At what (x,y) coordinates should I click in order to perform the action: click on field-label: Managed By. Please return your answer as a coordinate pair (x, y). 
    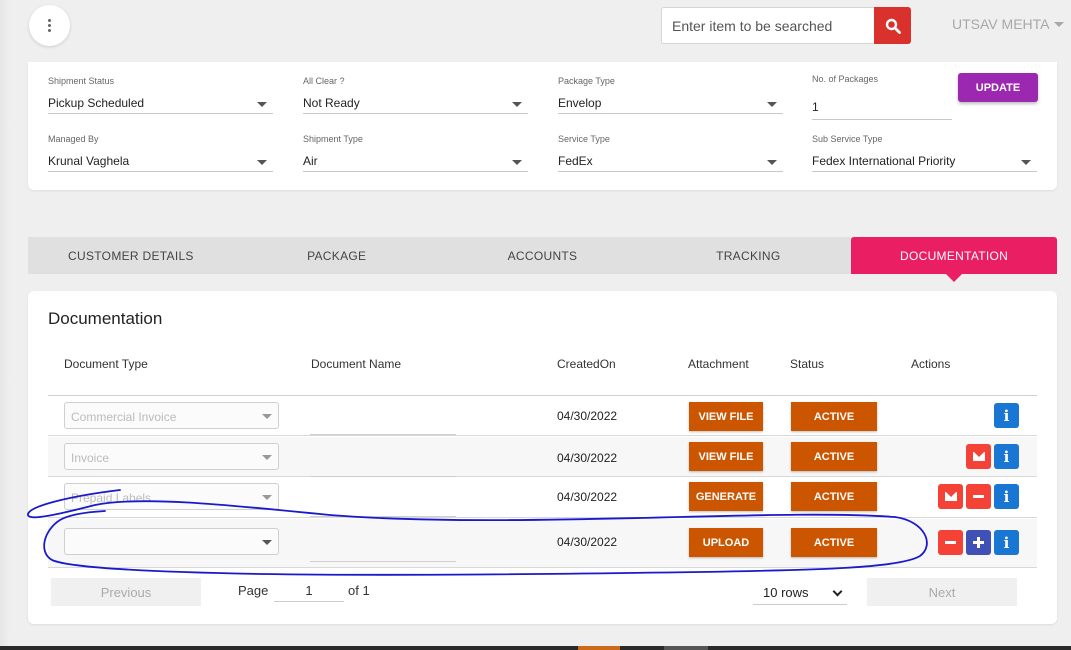
    Looking at the image, I should click on (73, 139).